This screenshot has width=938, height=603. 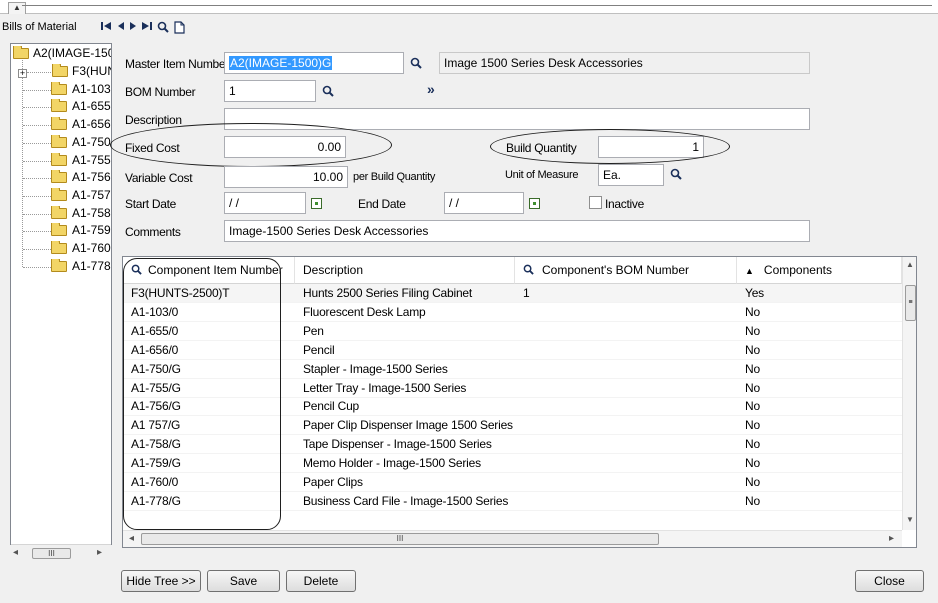 What do you see at coordinates (133, 28) in the screenshot?
I see `next-record-icon` at bounding box center [133, 28].